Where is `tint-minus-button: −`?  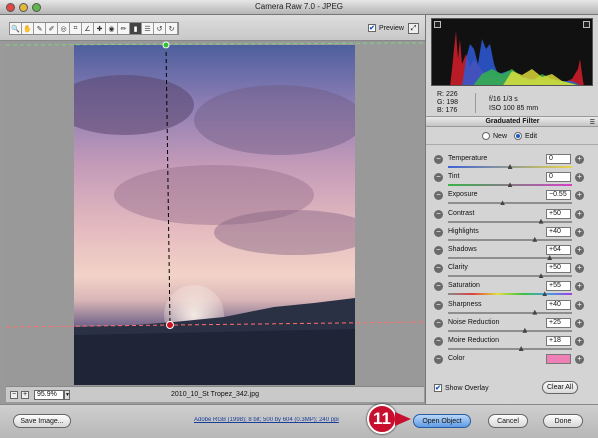
tint-minus-button: − is located at coordinates (438, 178).